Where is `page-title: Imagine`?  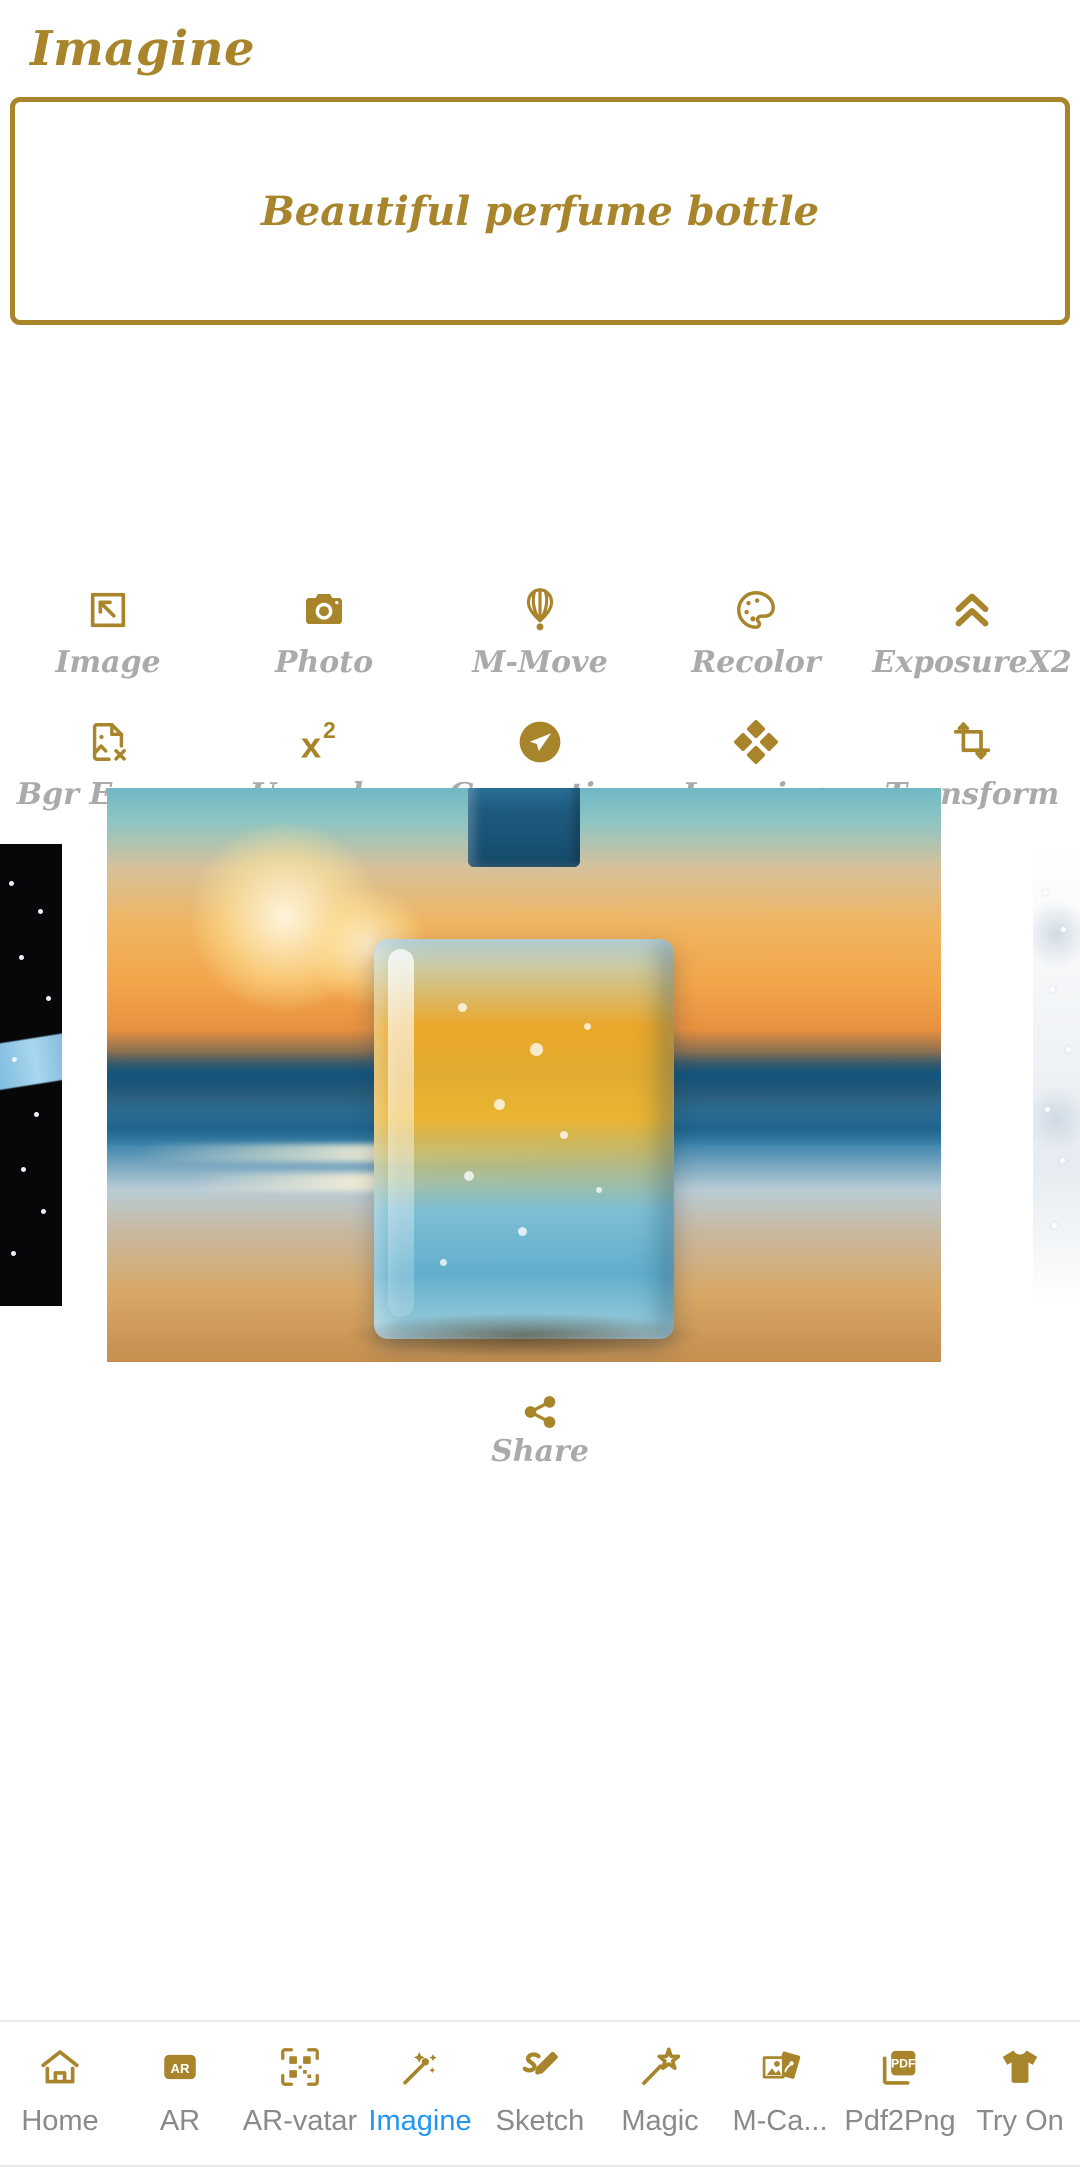 page-title: Imagine is located at coordinates (143, 49).